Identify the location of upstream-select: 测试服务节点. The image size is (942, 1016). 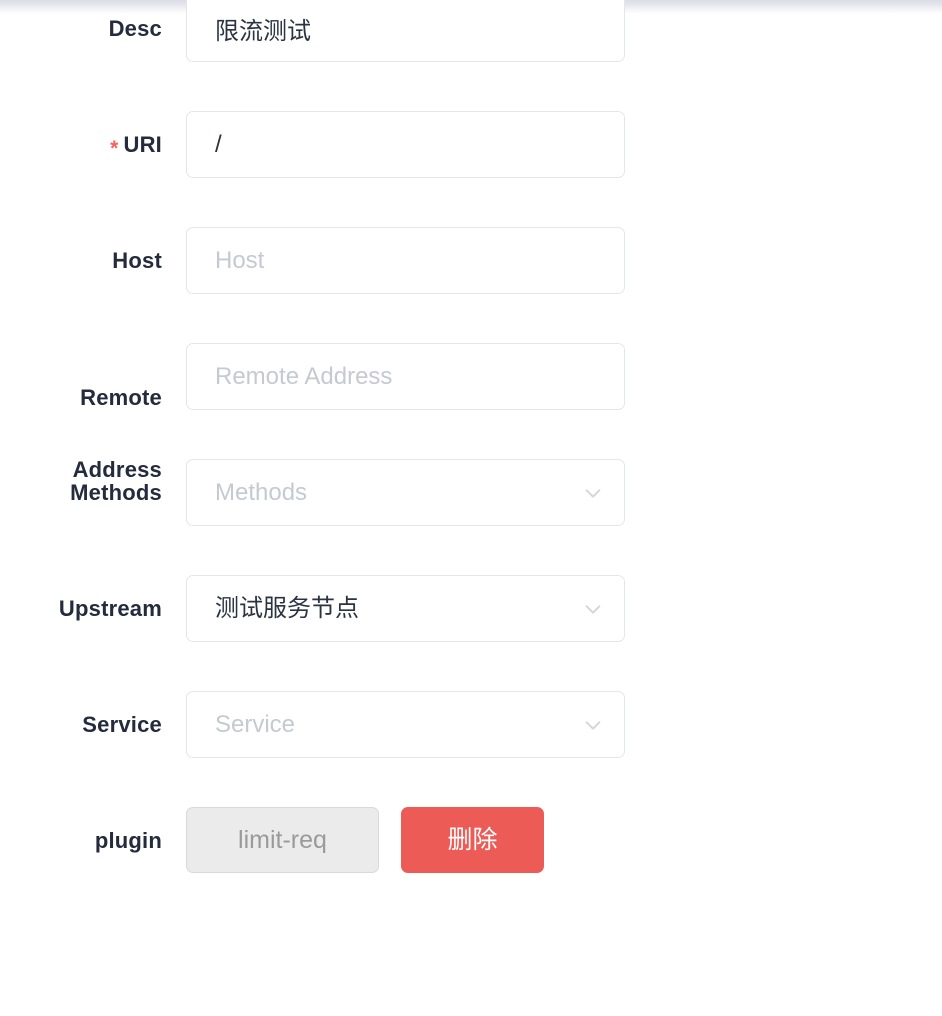
(405, 608).